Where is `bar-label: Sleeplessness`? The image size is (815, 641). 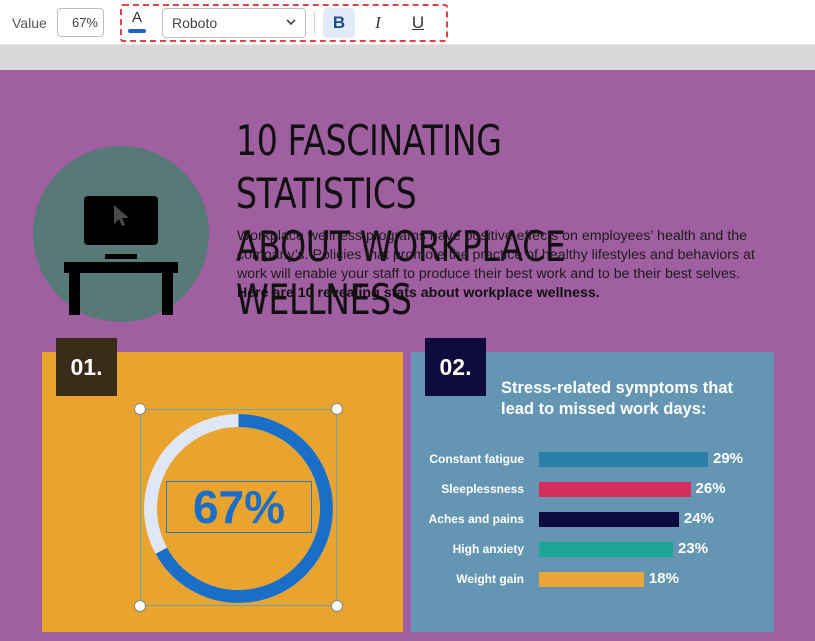
bar-label: Sleeplessness is located at coordinates (482, 489).